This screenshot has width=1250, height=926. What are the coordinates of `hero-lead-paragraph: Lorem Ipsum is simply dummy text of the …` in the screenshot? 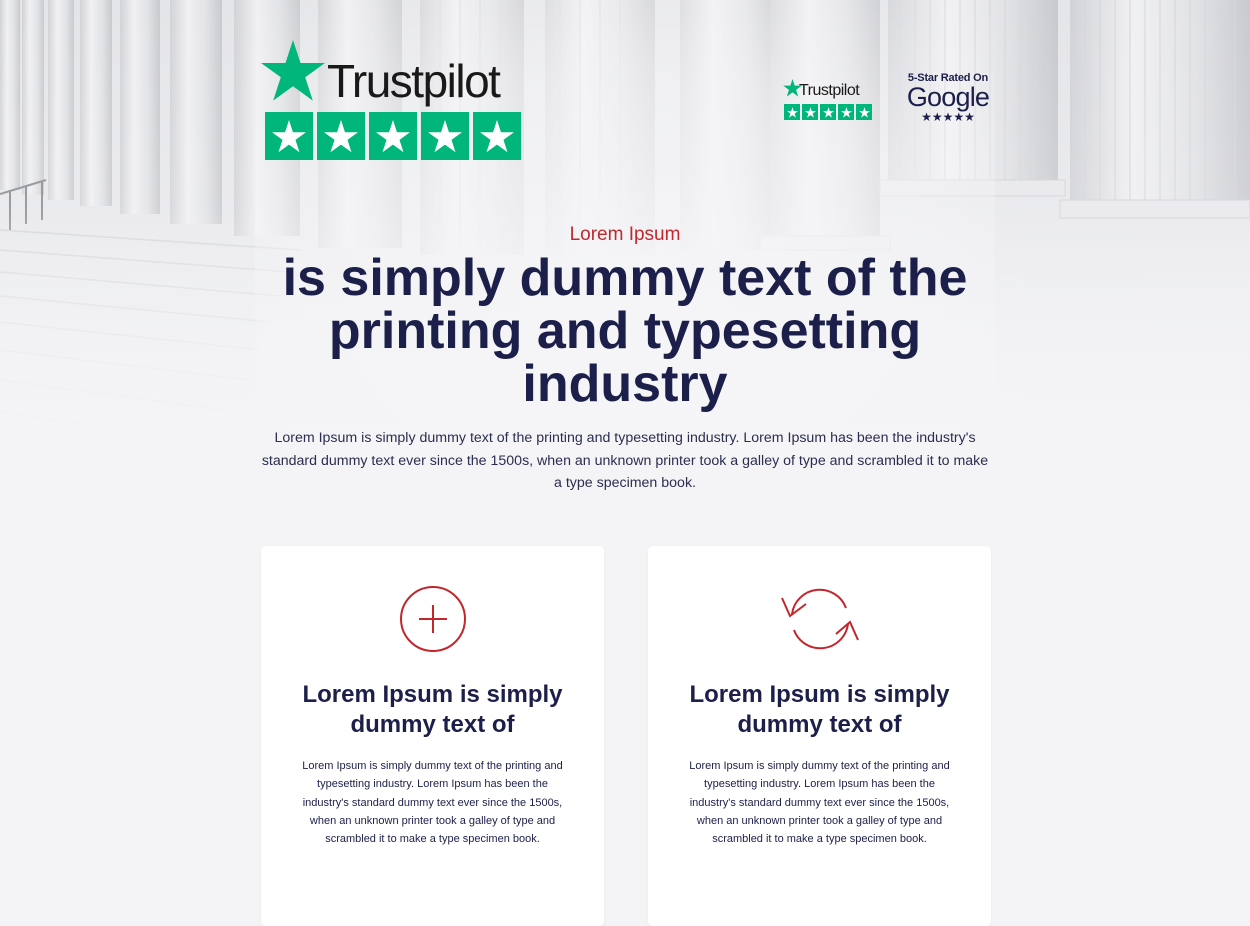 It's located at (625, 460).